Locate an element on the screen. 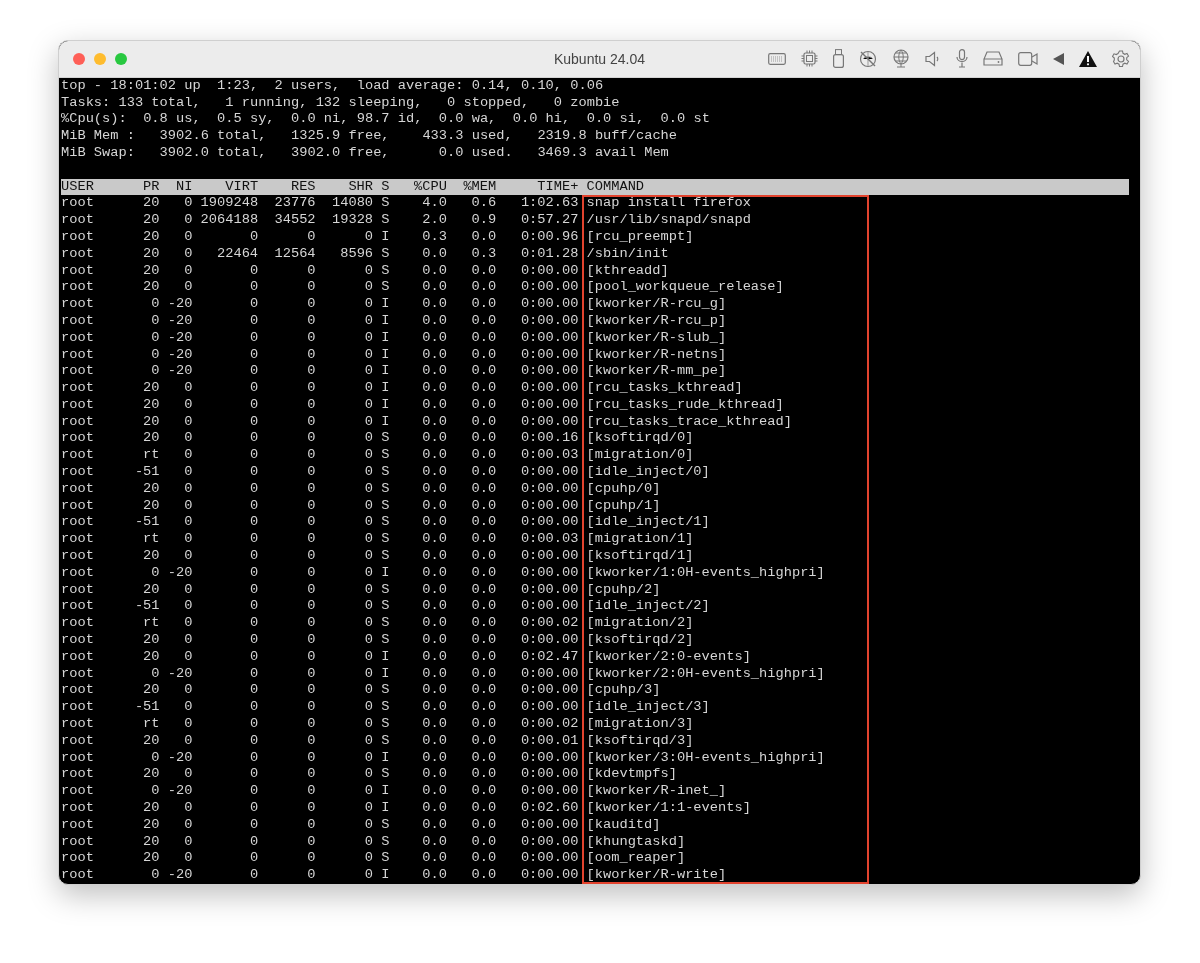 This screenshot has width=1200, height=963. table-cell: [ksoftirqd/0] is located at coordinates (640, 439).